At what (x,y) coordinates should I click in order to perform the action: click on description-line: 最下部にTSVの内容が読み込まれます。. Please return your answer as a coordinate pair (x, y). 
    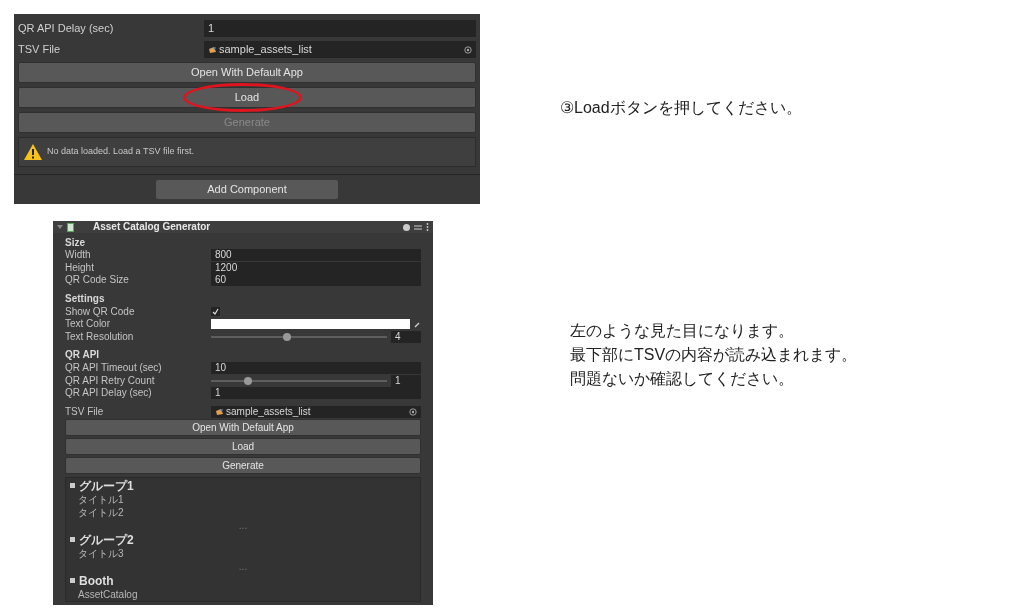
    Looking at the image, I should click on (714, 355).